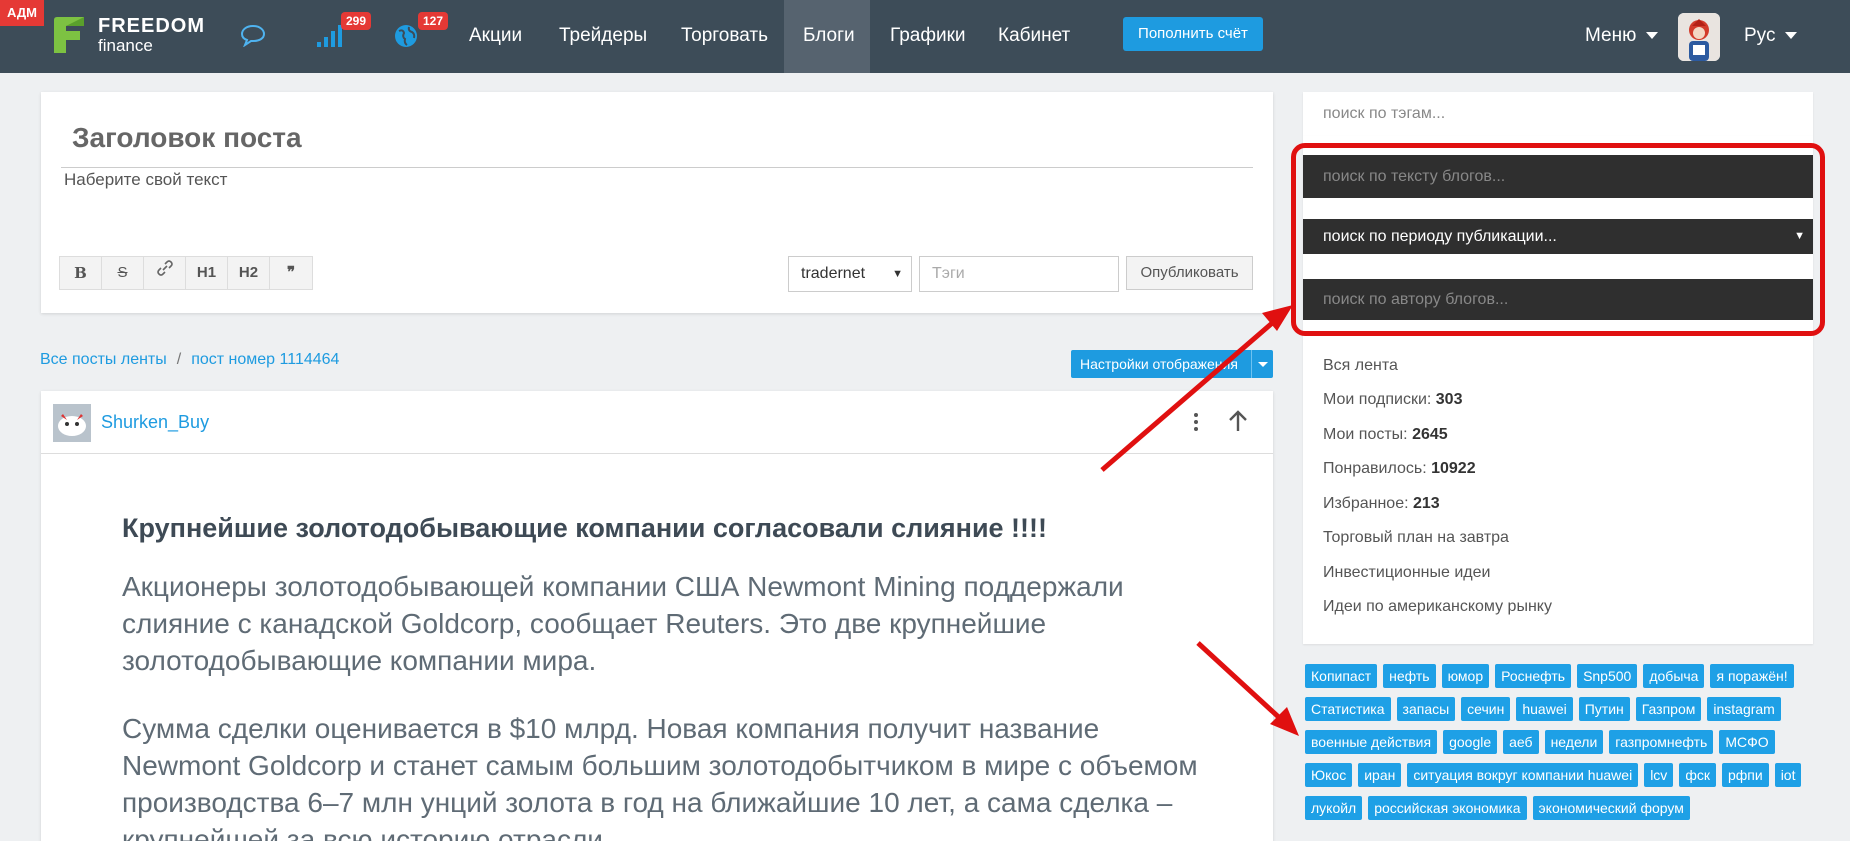 This screenshot has width=1850, height=841. Describe the element at coordinates (1611, 35) in the screenshot. I see `menu-label: Меню` at that location.